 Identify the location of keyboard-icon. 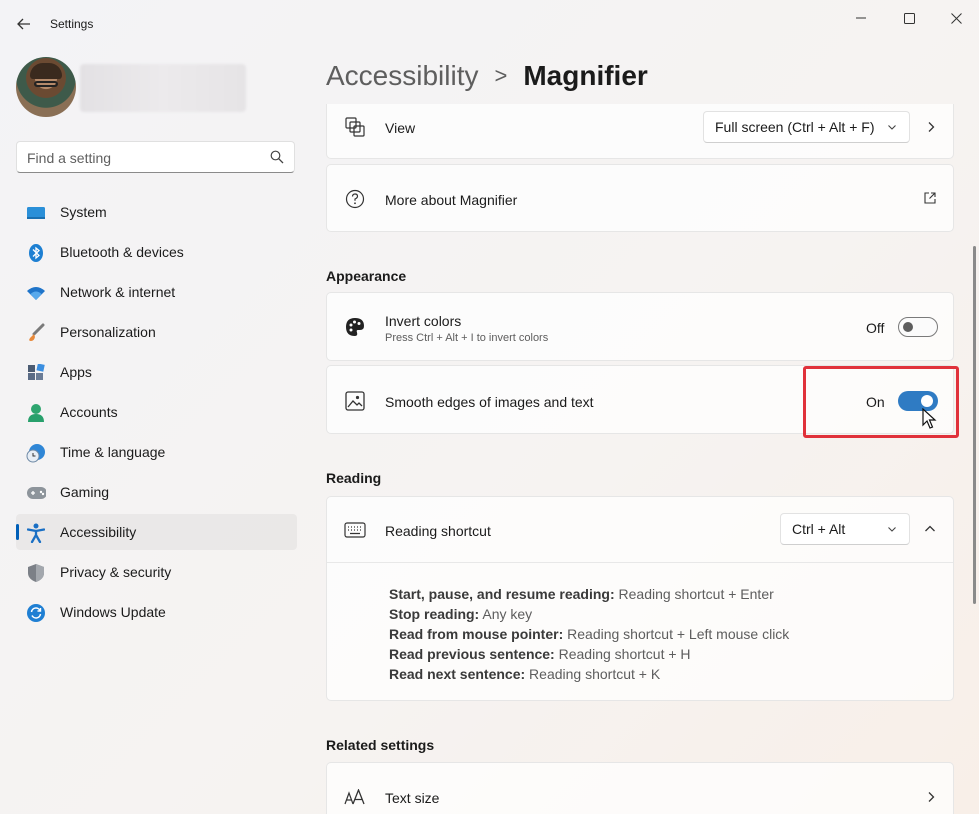
(355, 530).